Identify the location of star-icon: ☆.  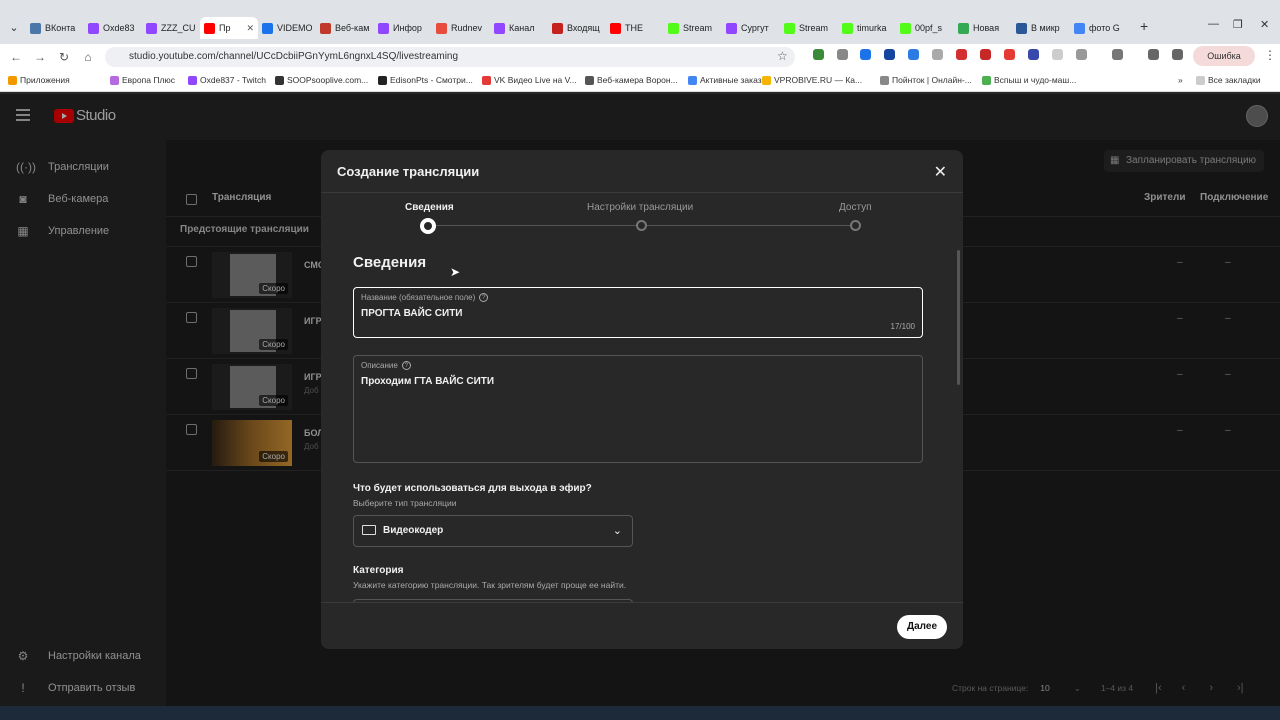
(782, 56).